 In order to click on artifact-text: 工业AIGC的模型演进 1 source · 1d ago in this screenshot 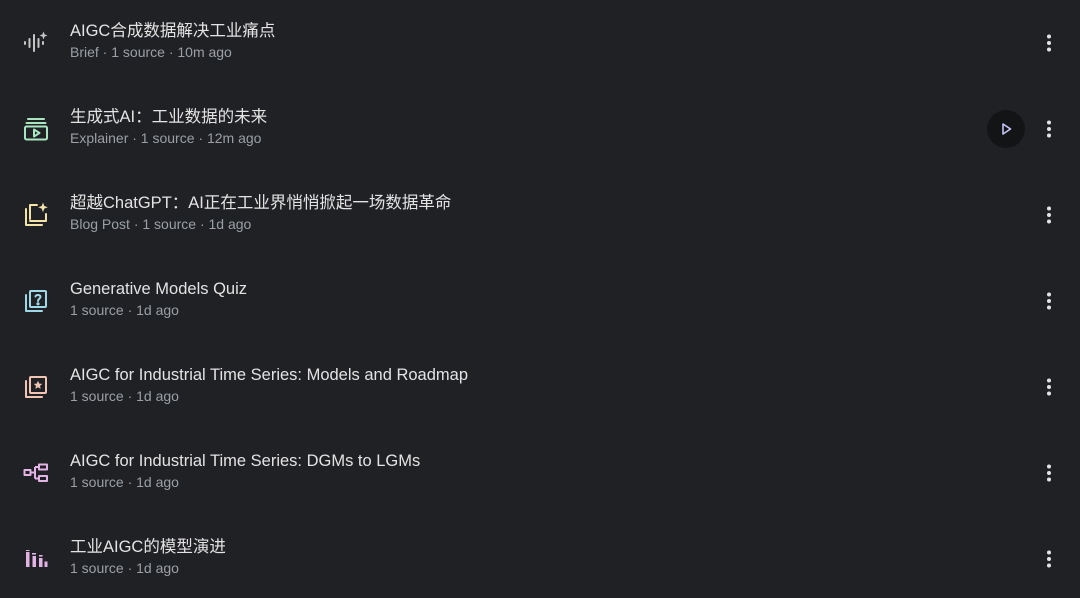, I will do `click(505, 557)`.